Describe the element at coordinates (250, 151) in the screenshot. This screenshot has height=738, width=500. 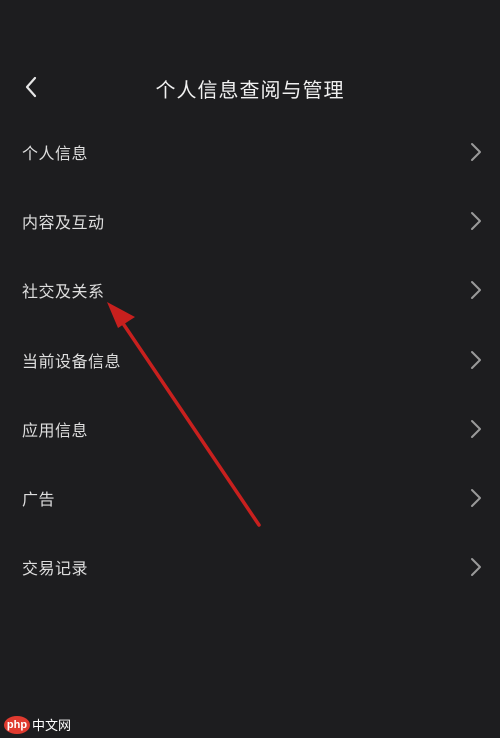
I see `menu-item-personal-info: 个人信息` at that location.